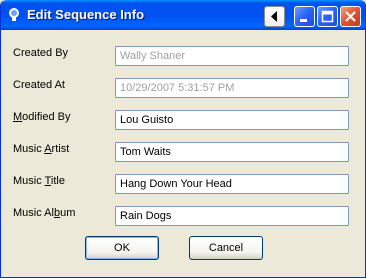 The height and width of the screenshot is (278, 366). I want to click on cancel-button: Cancel, so click(226, 248).